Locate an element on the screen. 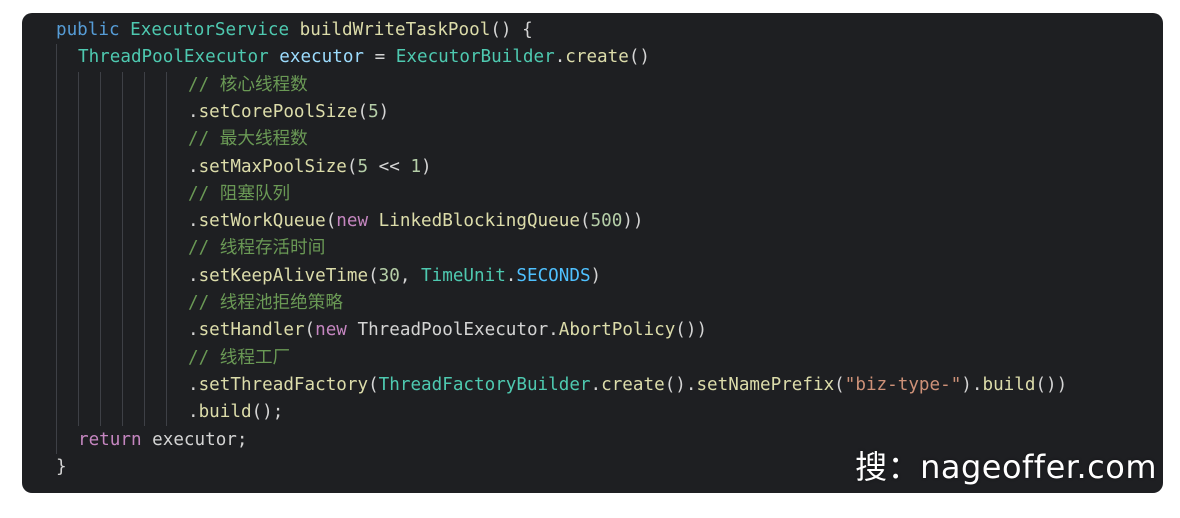 The height and width of the screenshot is (518, 1180). code-line: // 最大线程数 is located at coordinates (248, 139).